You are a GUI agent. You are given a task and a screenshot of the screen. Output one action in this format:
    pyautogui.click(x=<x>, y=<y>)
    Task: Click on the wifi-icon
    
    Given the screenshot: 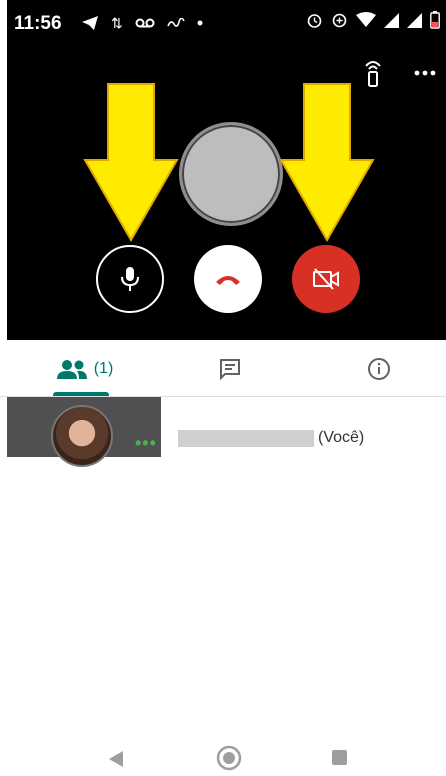 What is the action you would take?
    pyautogui.click(x=366, y=19)
    